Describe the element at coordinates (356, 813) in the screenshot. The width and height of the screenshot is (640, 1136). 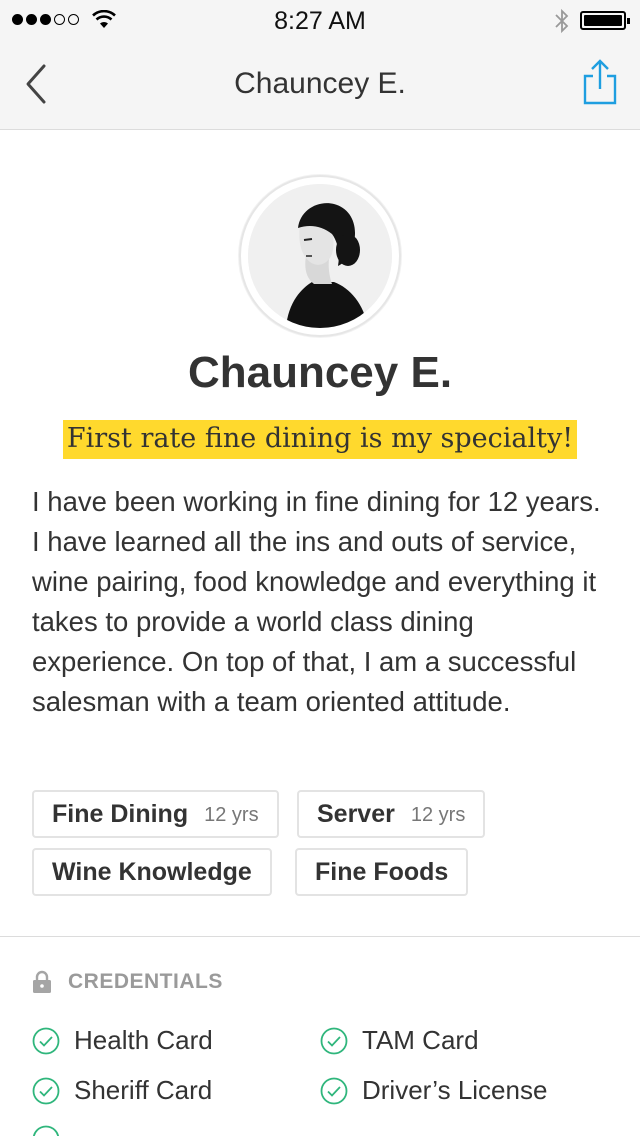
I see `skill-name: Server` at that location.